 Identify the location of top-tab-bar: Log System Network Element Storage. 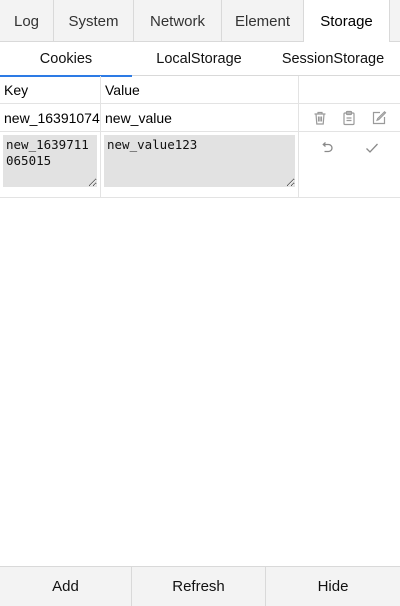
(200, 21).